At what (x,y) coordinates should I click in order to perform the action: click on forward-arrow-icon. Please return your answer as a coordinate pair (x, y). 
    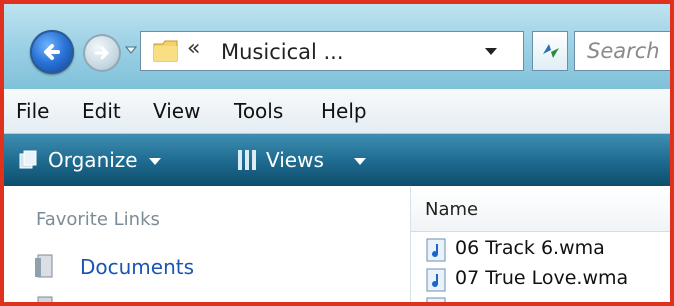
    Looking at the image, I should click on (101, 53).